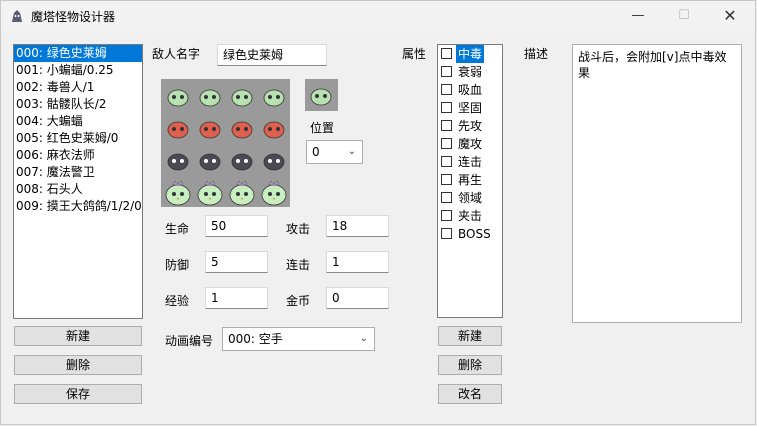 This screenshot has height=426, width=757. I want to click on attributes-checklist: 中毒衰弱吸血坚固先攻魔攻连击再生领域夹击 BOSS, so click(470, 181).